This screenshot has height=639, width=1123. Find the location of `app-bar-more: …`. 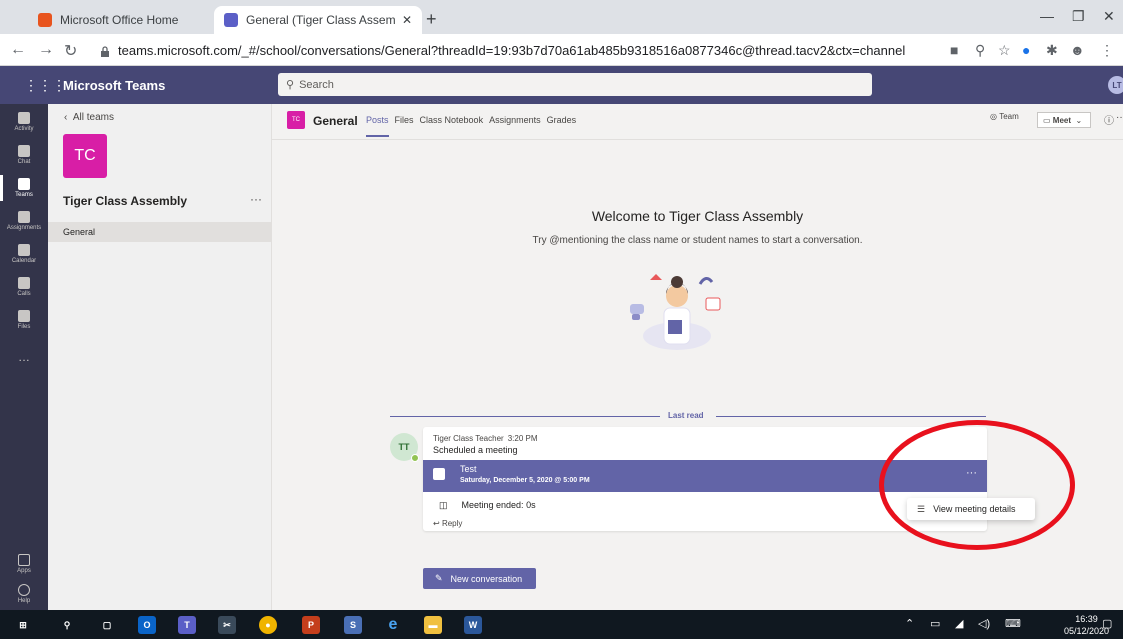

app-bar-more: … is located at coordinates (24, 357).